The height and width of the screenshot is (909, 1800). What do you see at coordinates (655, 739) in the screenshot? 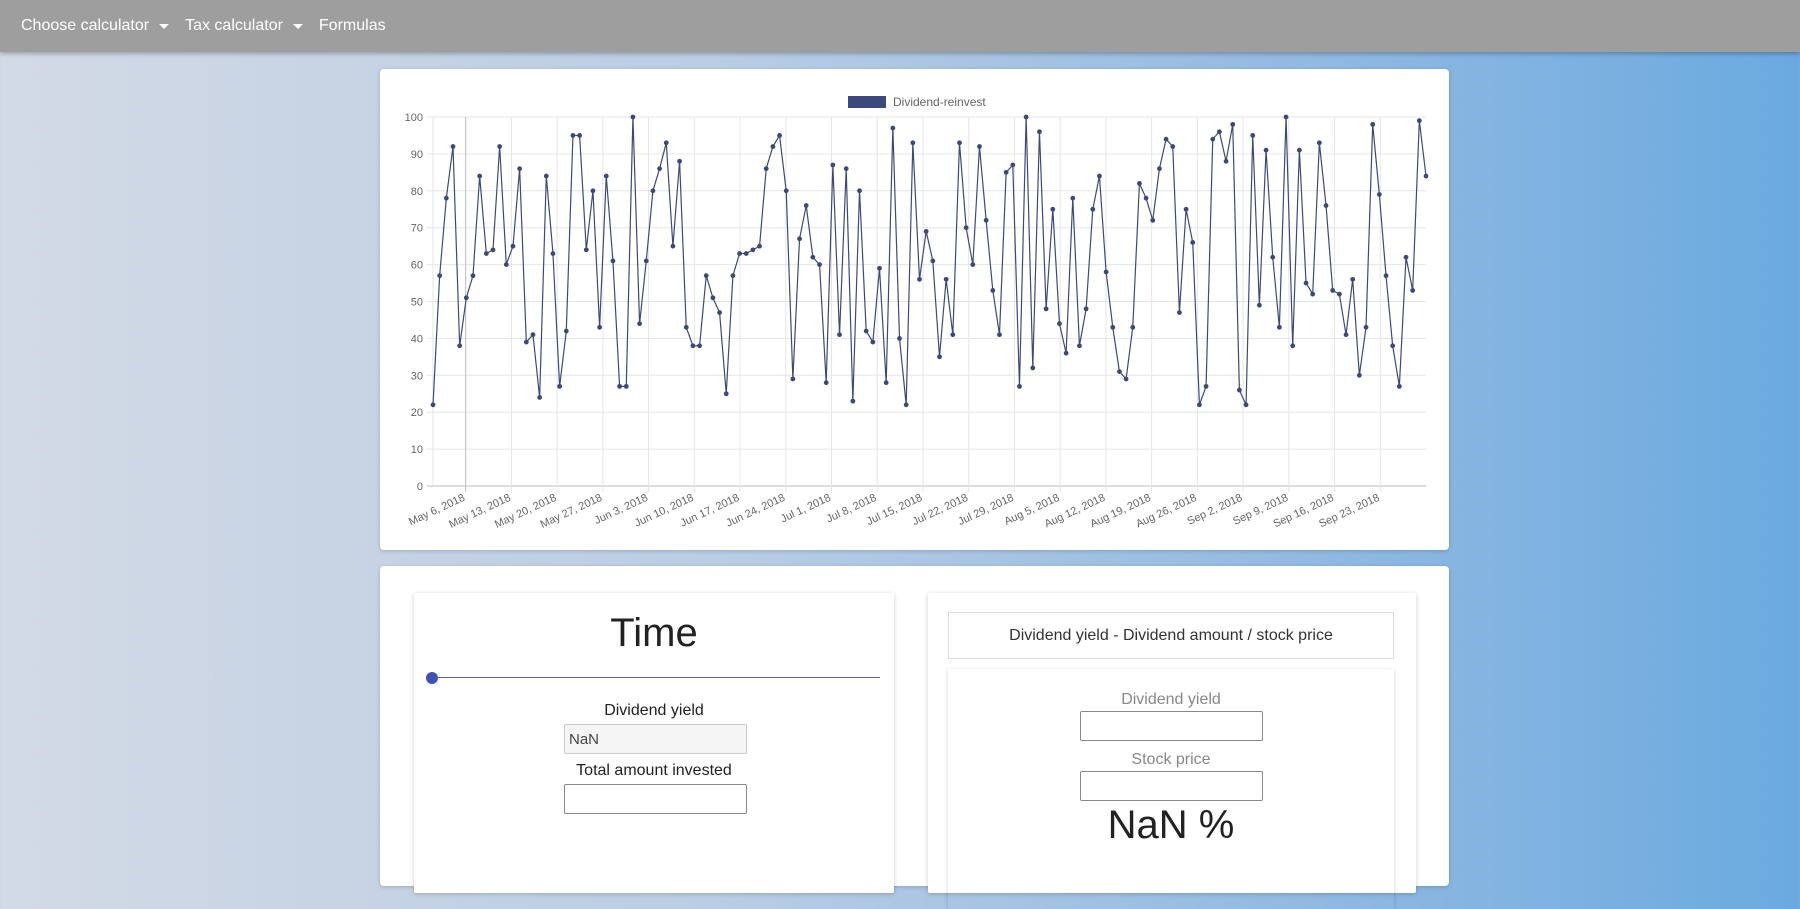
I see `dividend-yield-output` at bounding box center [655, 739].